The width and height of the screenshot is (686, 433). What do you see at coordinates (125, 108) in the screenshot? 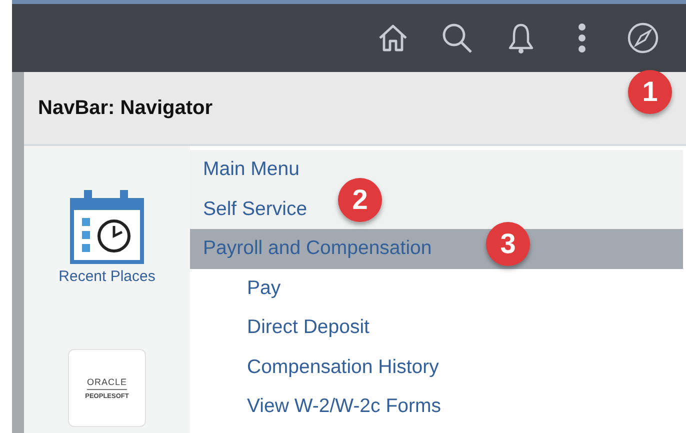
I see `navigator-title: NavBar: Navigator` at bounding box center [125, 108].